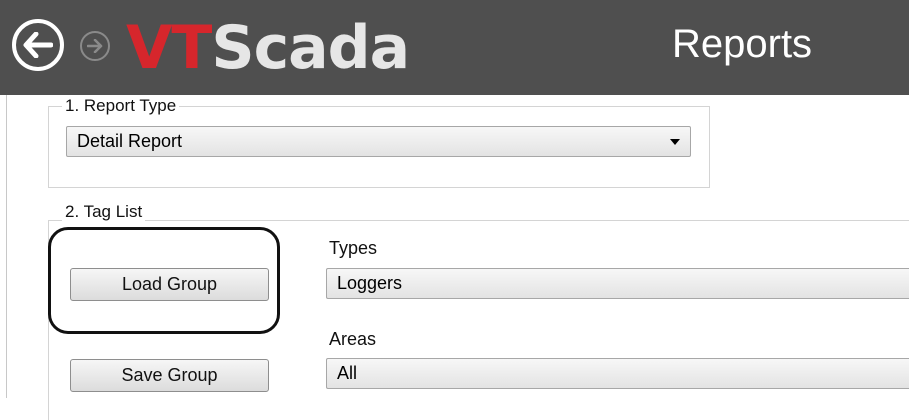 Image resolution: width=909 pixels, height=420 pixels. What do you see at coordinates (370, 283) in the screenshot?
I see `types-value: Loggers` at bounding box center [370, 283].